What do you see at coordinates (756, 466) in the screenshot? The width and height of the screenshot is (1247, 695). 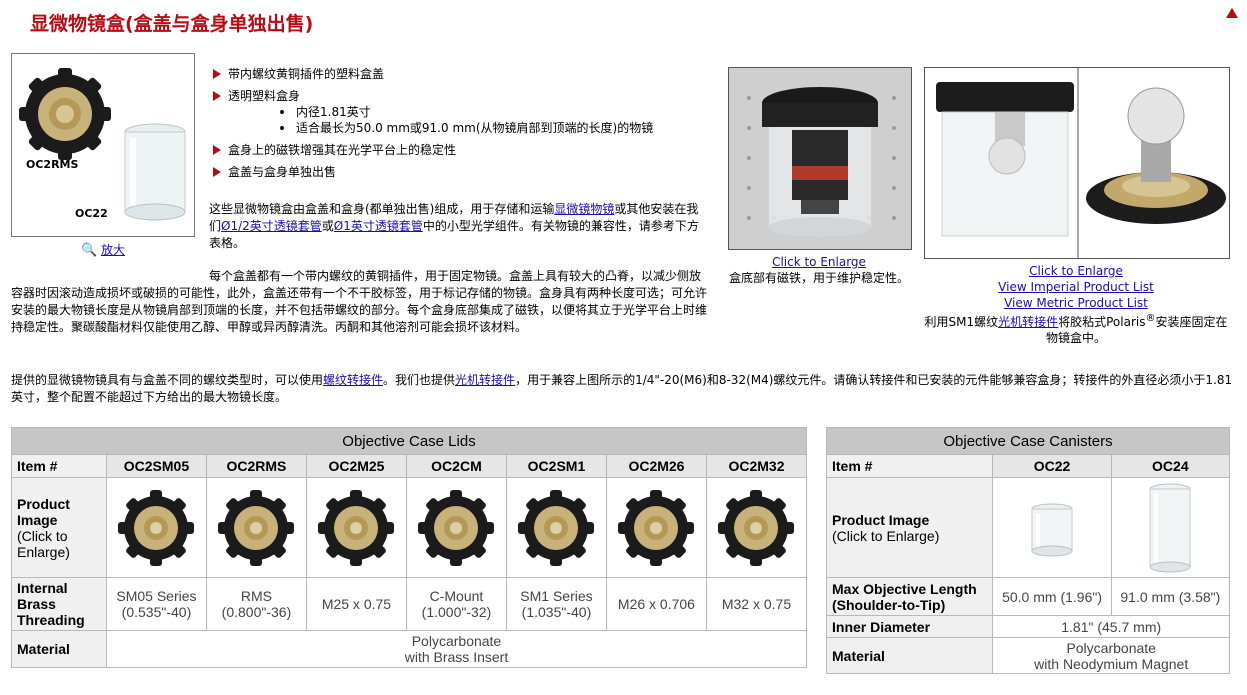 I see `item-number: OC2M32` at bounding box center [756, 466].